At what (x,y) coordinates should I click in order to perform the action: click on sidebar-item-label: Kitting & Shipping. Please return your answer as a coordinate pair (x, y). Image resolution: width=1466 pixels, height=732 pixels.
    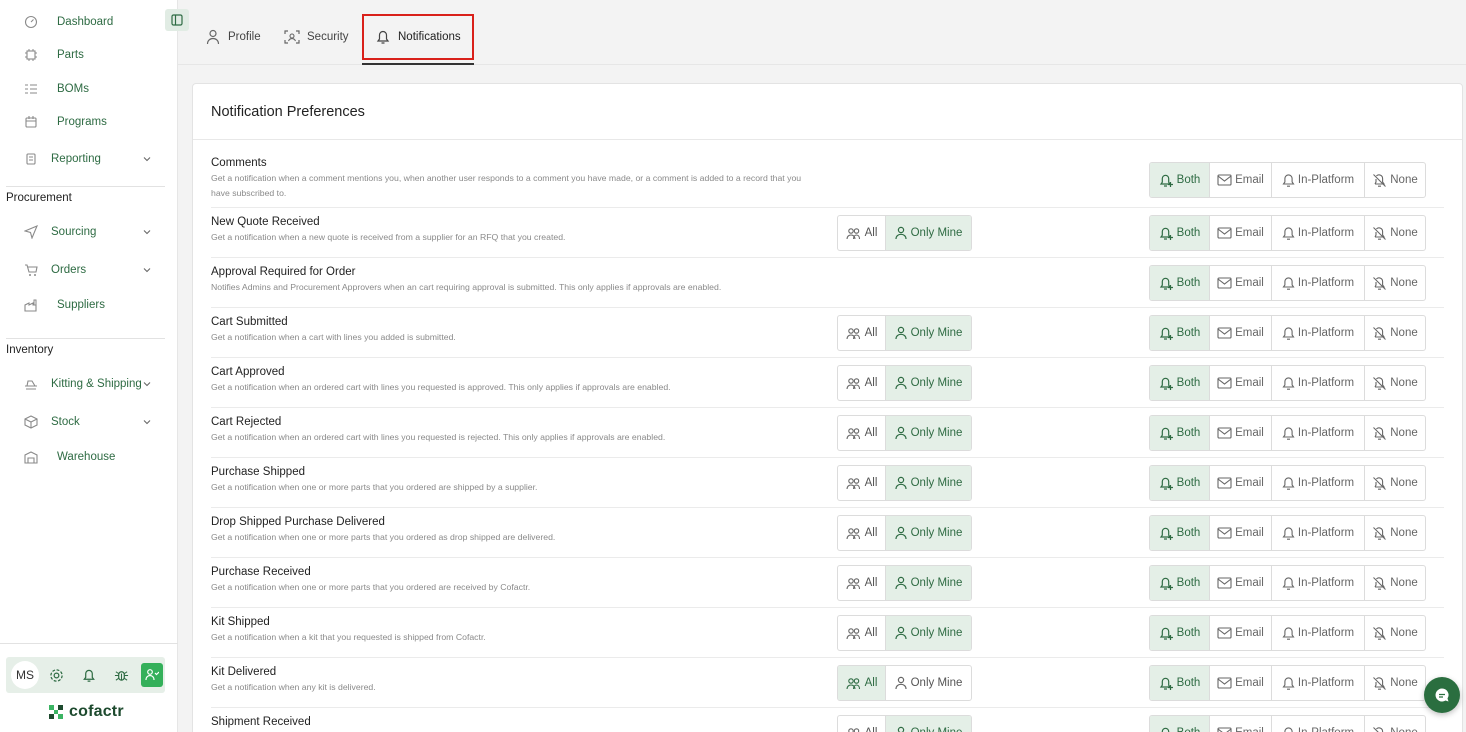
    Looking at the image, I should click on (96, 384).